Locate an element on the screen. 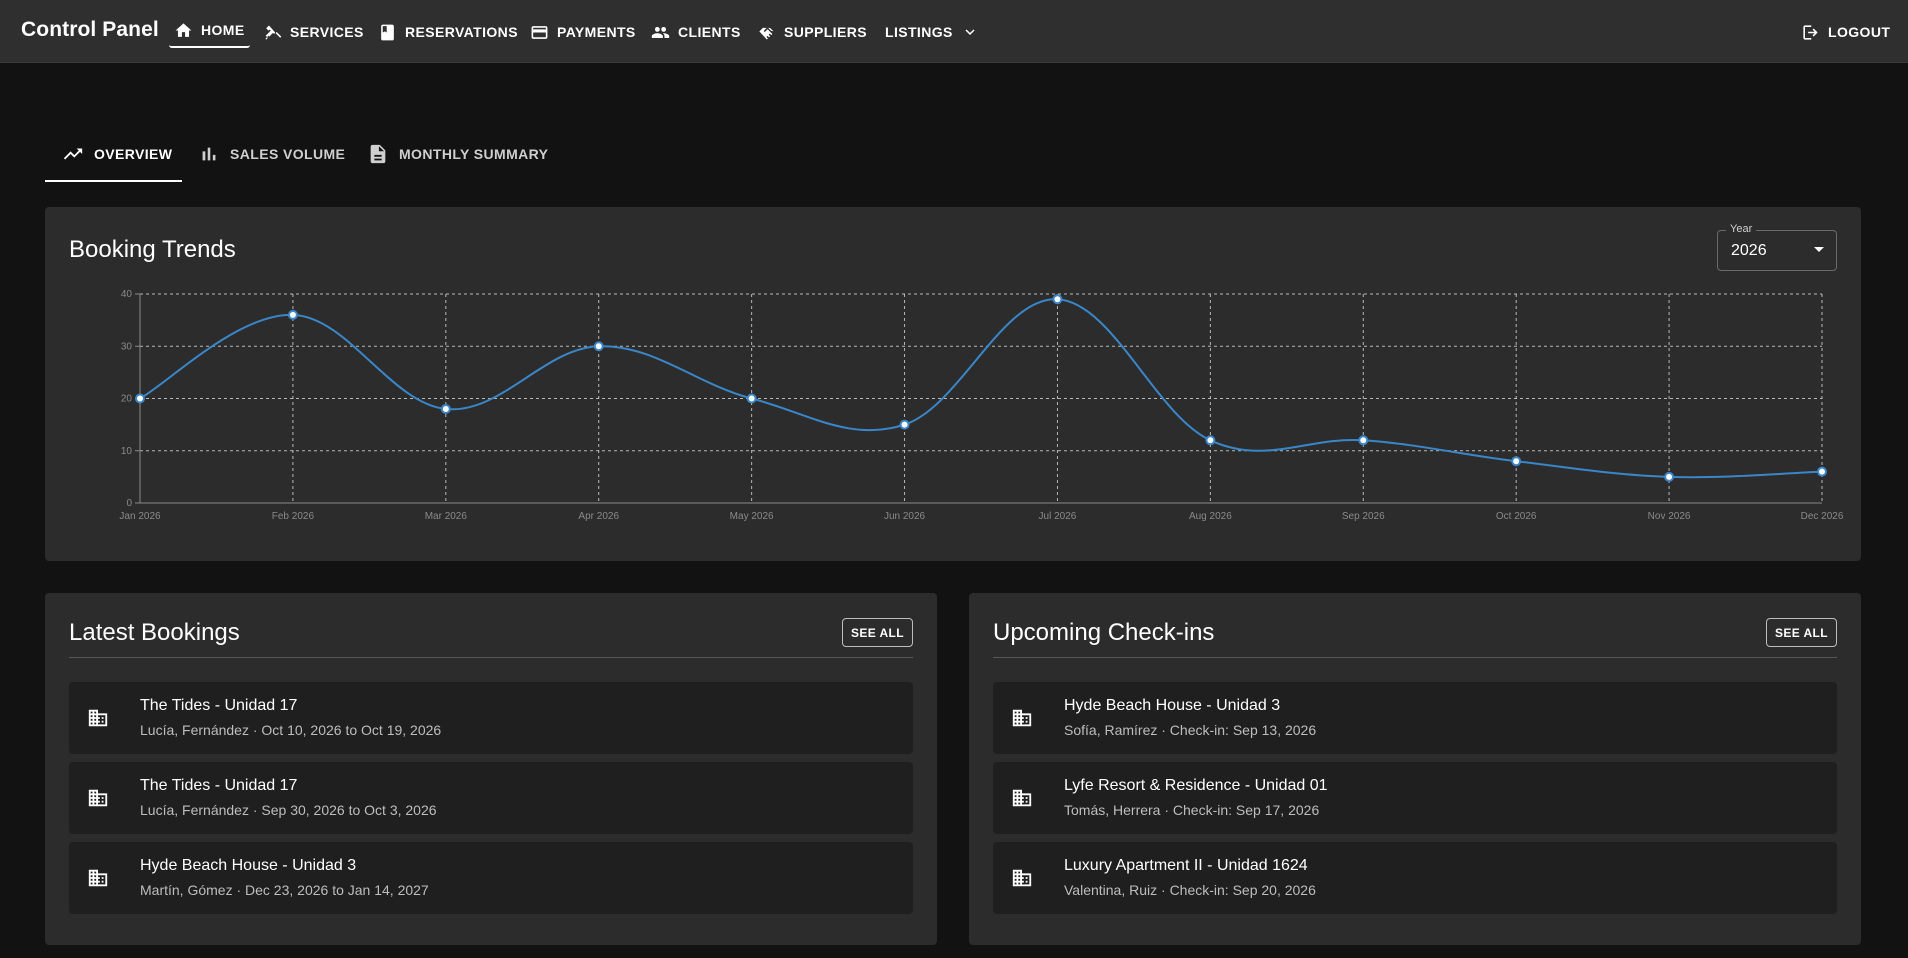  logout-button: LOGOUT is located at coordinates (1845, 32).